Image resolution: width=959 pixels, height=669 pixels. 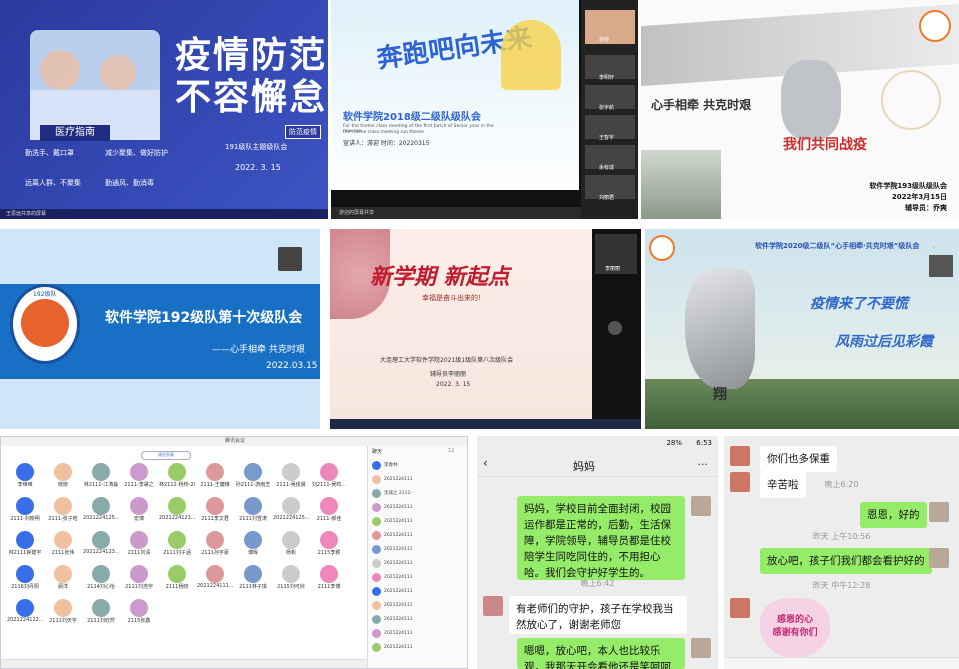 What do you see at coordinates (398, 493) in the screenshot?
I see `chat-item-label: 沈诚之 2111-` at bounding box center [398, 493].